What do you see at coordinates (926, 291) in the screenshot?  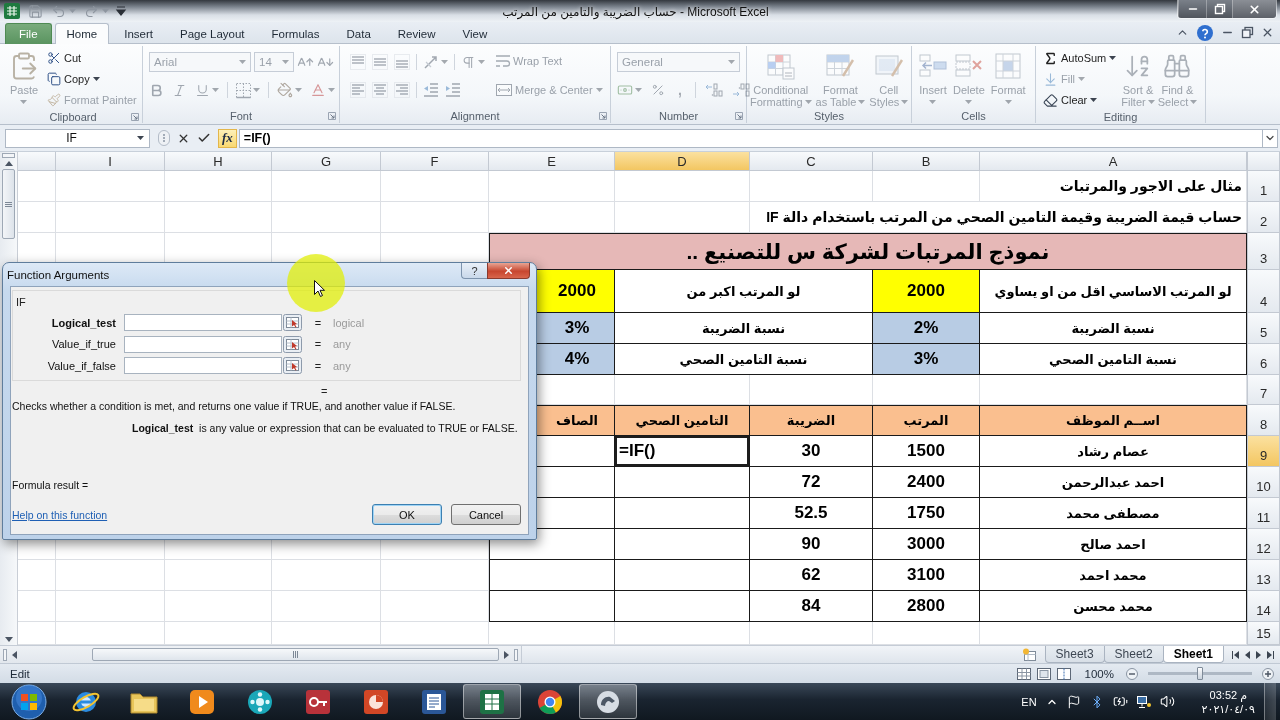 I see `value-cell: 2000` at bounding box center [926, 291].